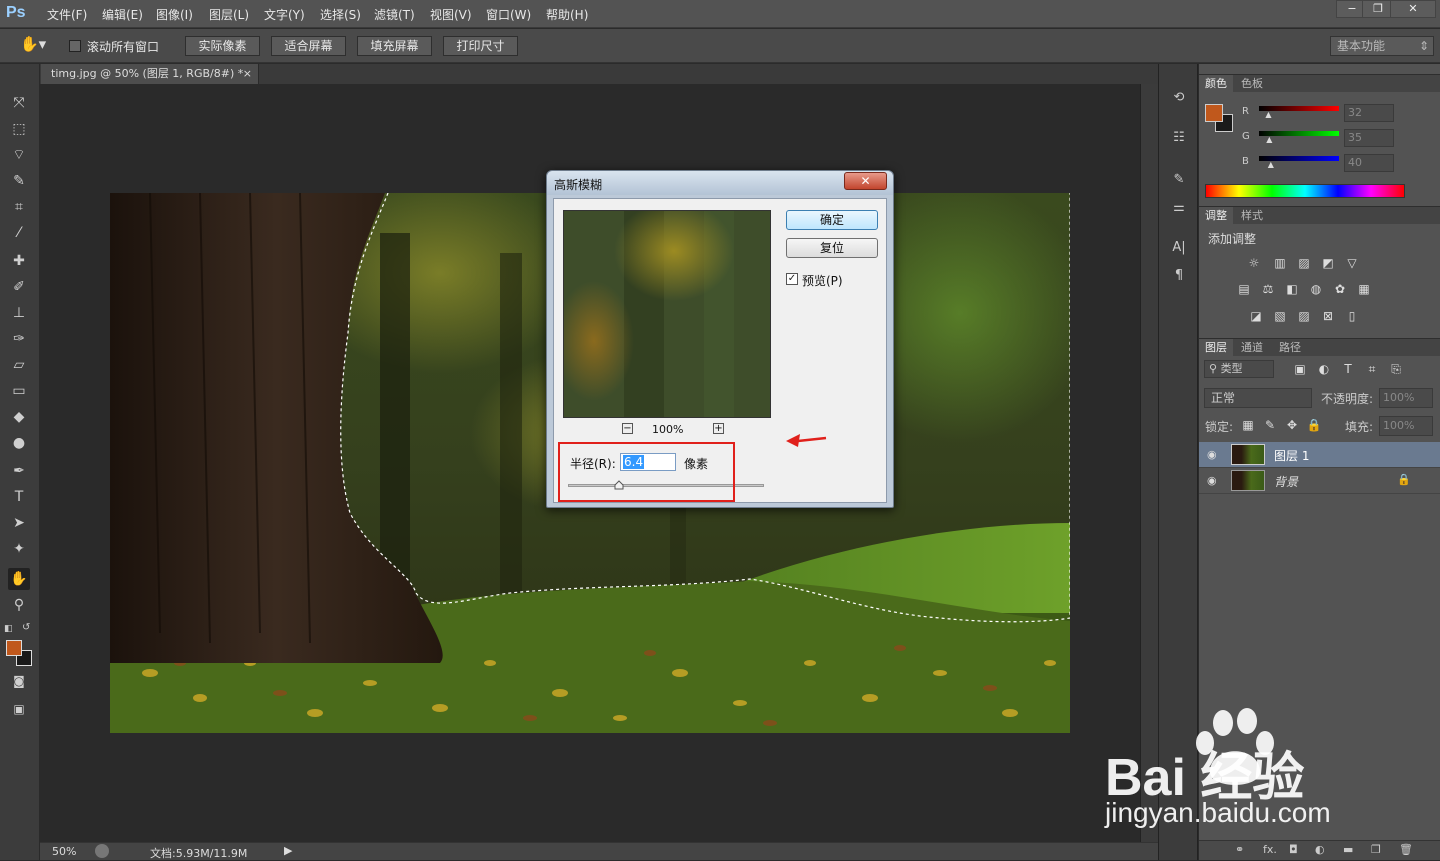 The image size is (1440, 861). What do you see at coordinates (150, 74) in the screenshot?
I see `document-tab: timg.jpg @ 50% (图层 1, RGB/8#) * ×` at bounding box center [150, 74].